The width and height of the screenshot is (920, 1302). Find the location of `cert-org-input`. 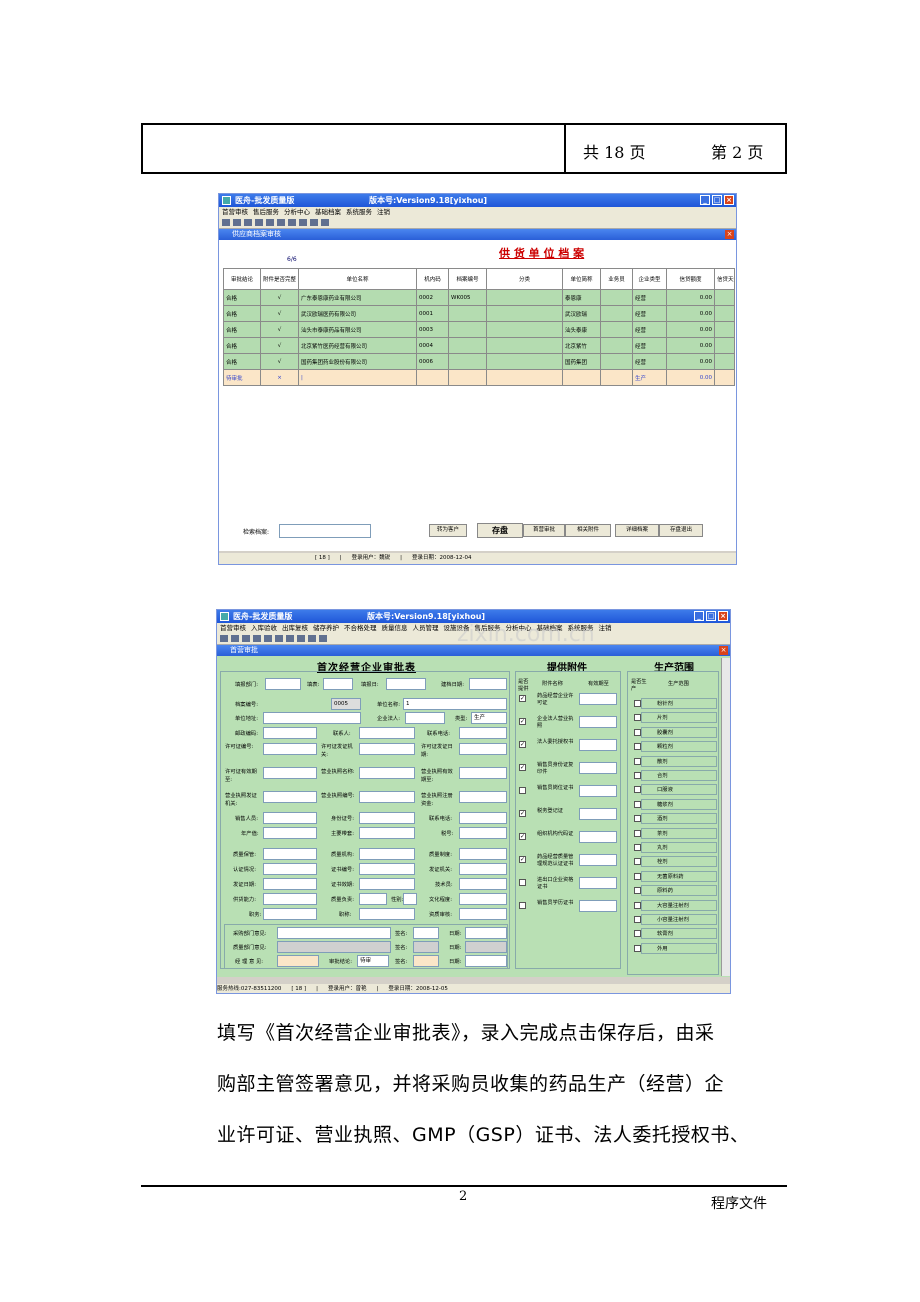

cert-org-input is located at coordinates (483, 869).